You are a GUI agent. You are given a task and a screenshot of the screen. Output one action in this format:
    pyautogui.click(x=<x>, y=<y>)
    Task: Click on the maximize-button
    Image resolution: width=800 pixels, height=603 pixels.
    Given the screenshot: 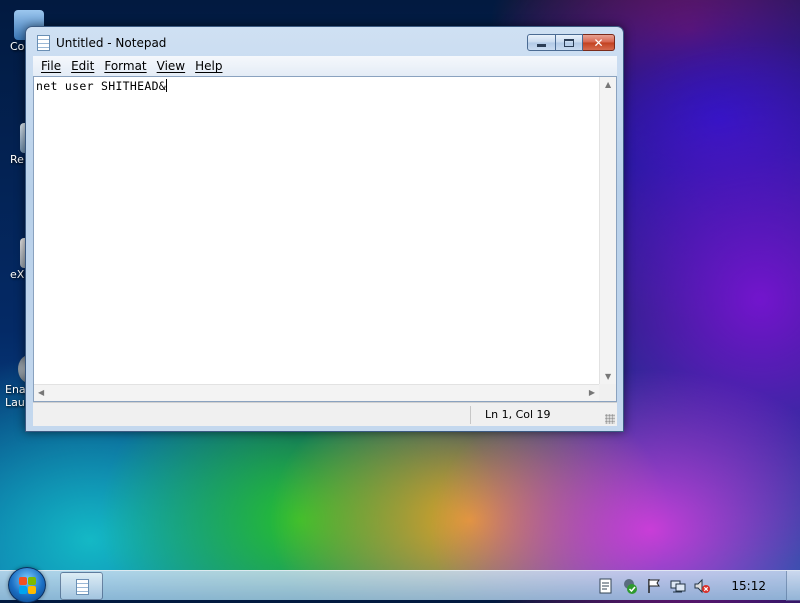 What is the action you would take?
    pyautogui.click(x=569, y=42)
    